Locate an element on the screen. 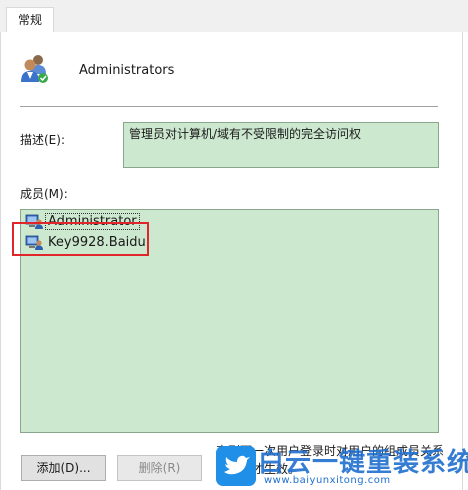 The width and height of the screenshot is (468, 490). member-row-key9928: Key9928.Baidu is located at coordinates (86, 242).